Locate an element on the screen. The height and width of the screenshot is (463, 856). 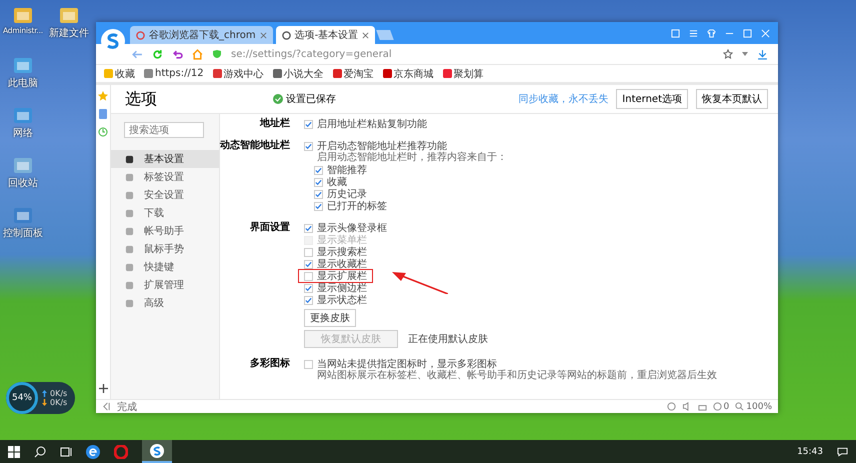
search-field: 搜索选项 is located at coordinates (164, 130).